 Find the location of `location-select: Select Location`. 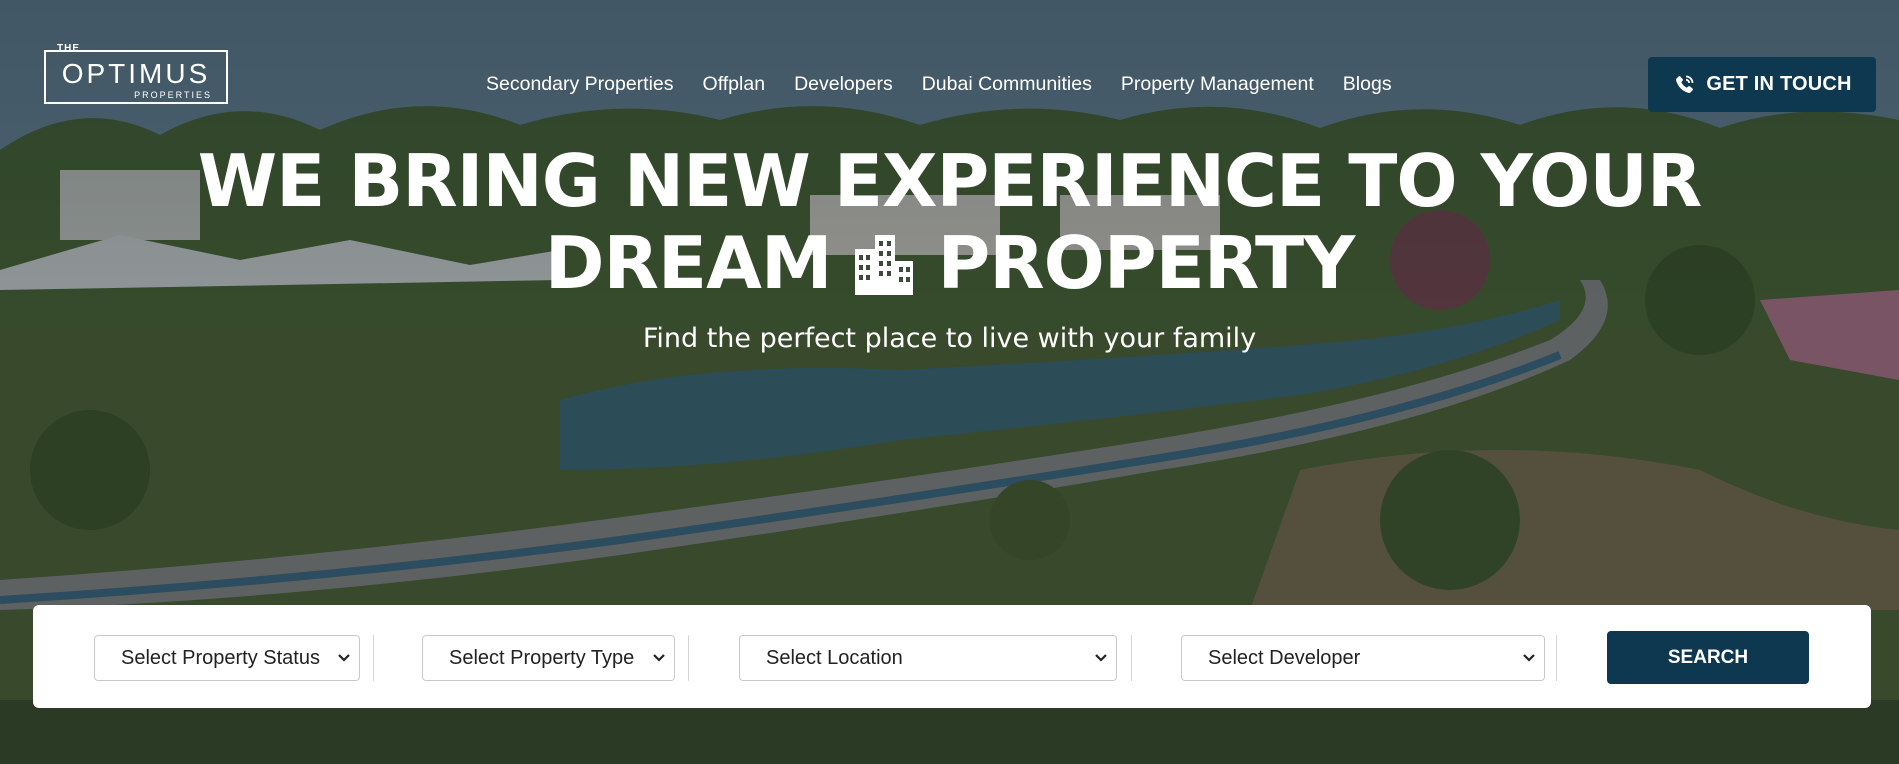

location-select: Select Location is located at coordinates (928, 658).